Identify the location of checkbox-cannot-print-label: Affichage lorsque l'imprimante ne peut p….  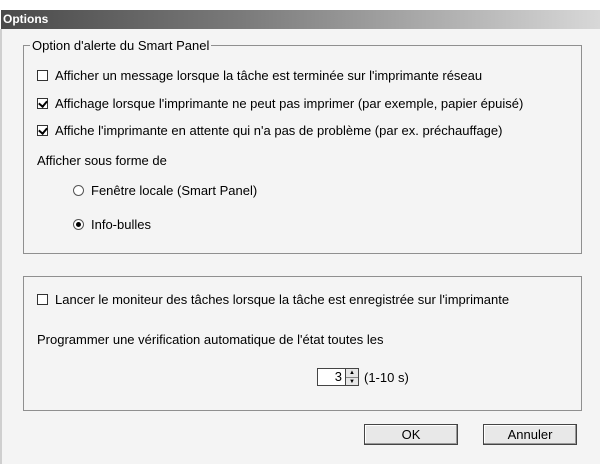
(289, 103).